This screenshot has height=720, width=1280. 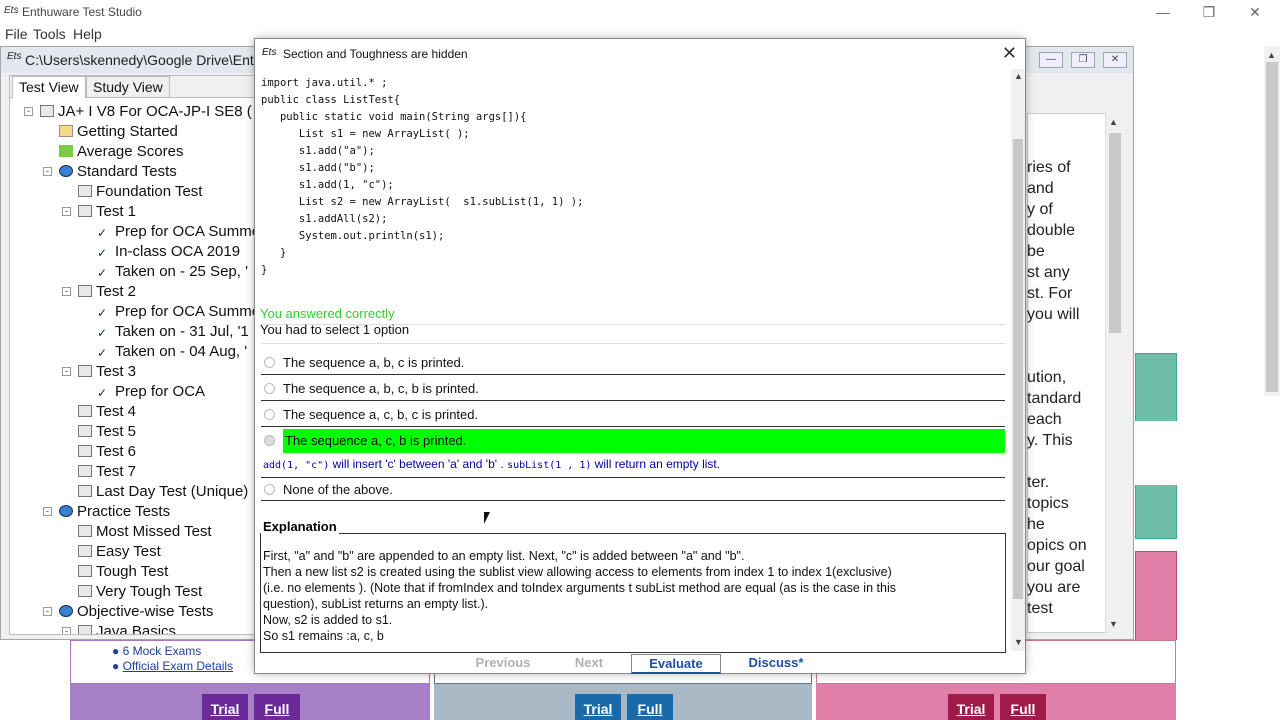 I want to click on previous-button: Previous, so click(x=503, y=664).